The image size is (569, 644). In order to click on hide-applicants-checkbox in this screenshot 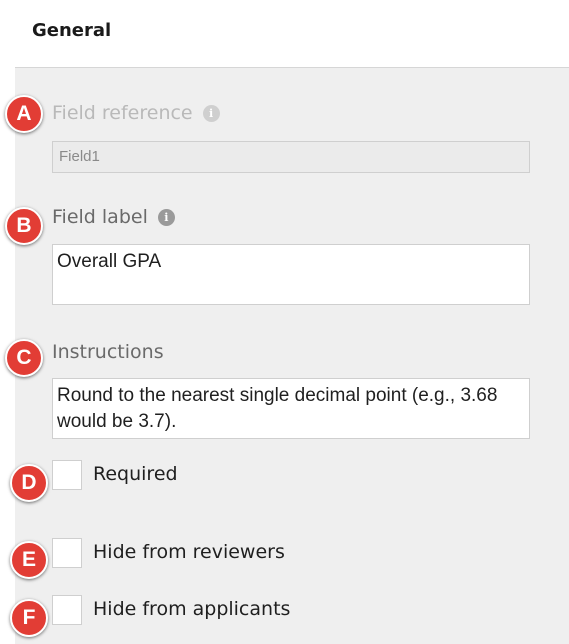, I will do `click(67, 610)`.